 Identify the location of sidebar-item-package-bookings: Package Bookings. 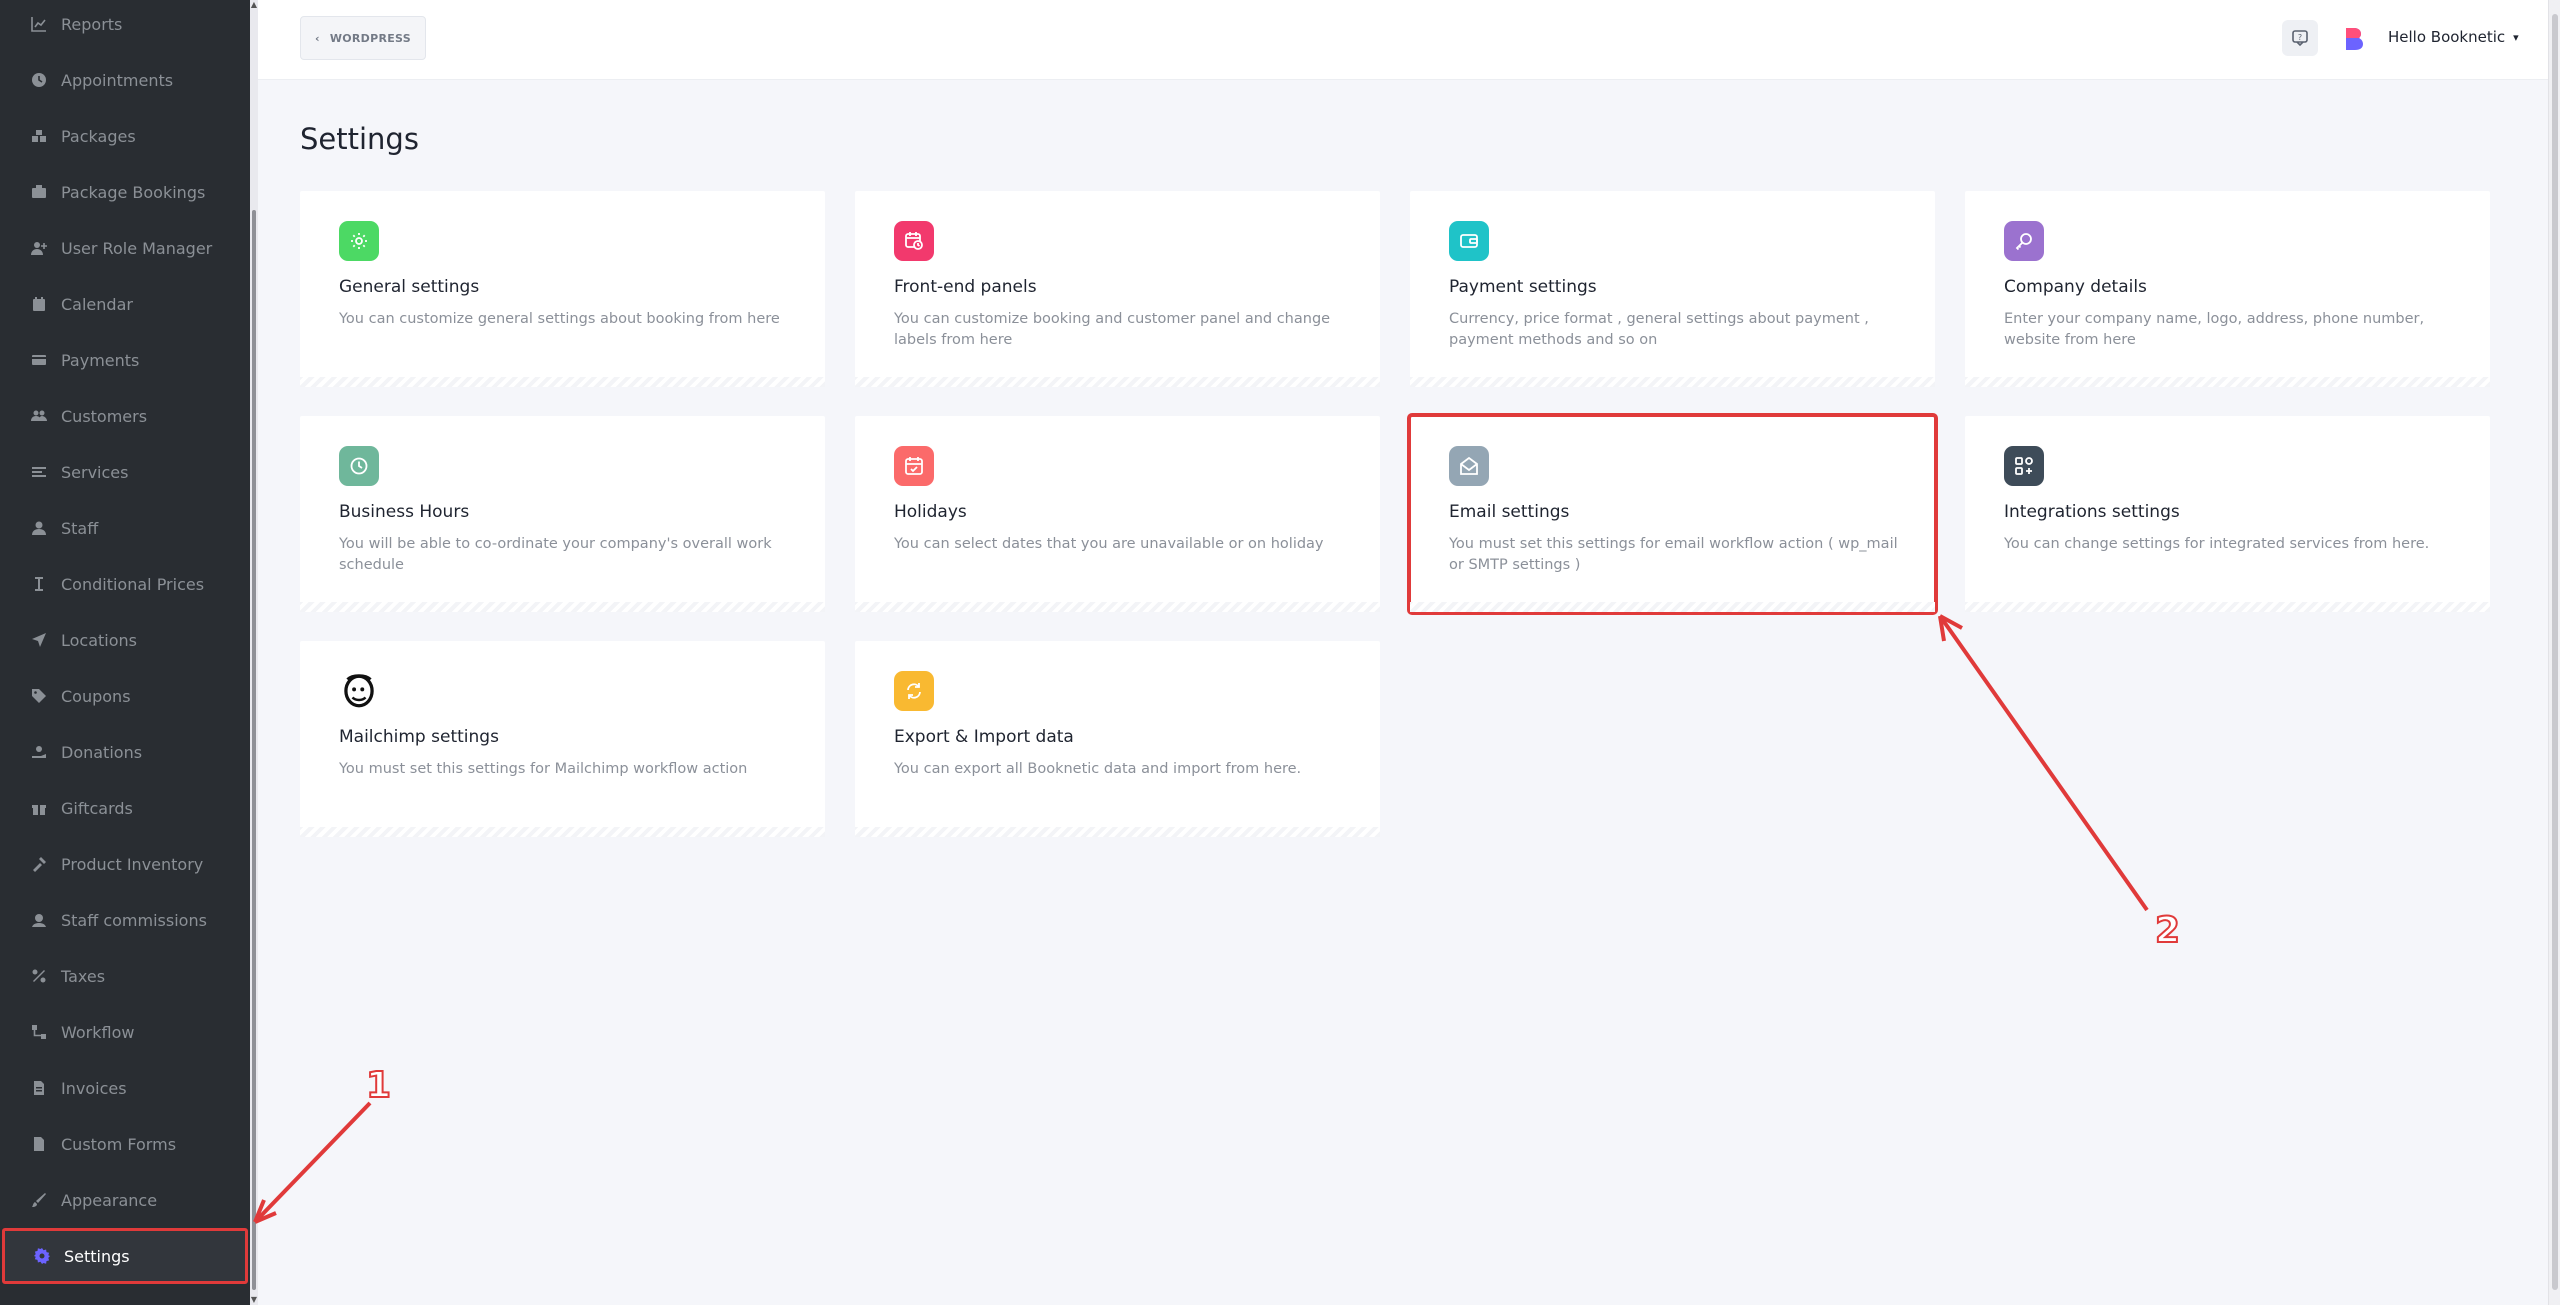
(125, 192).